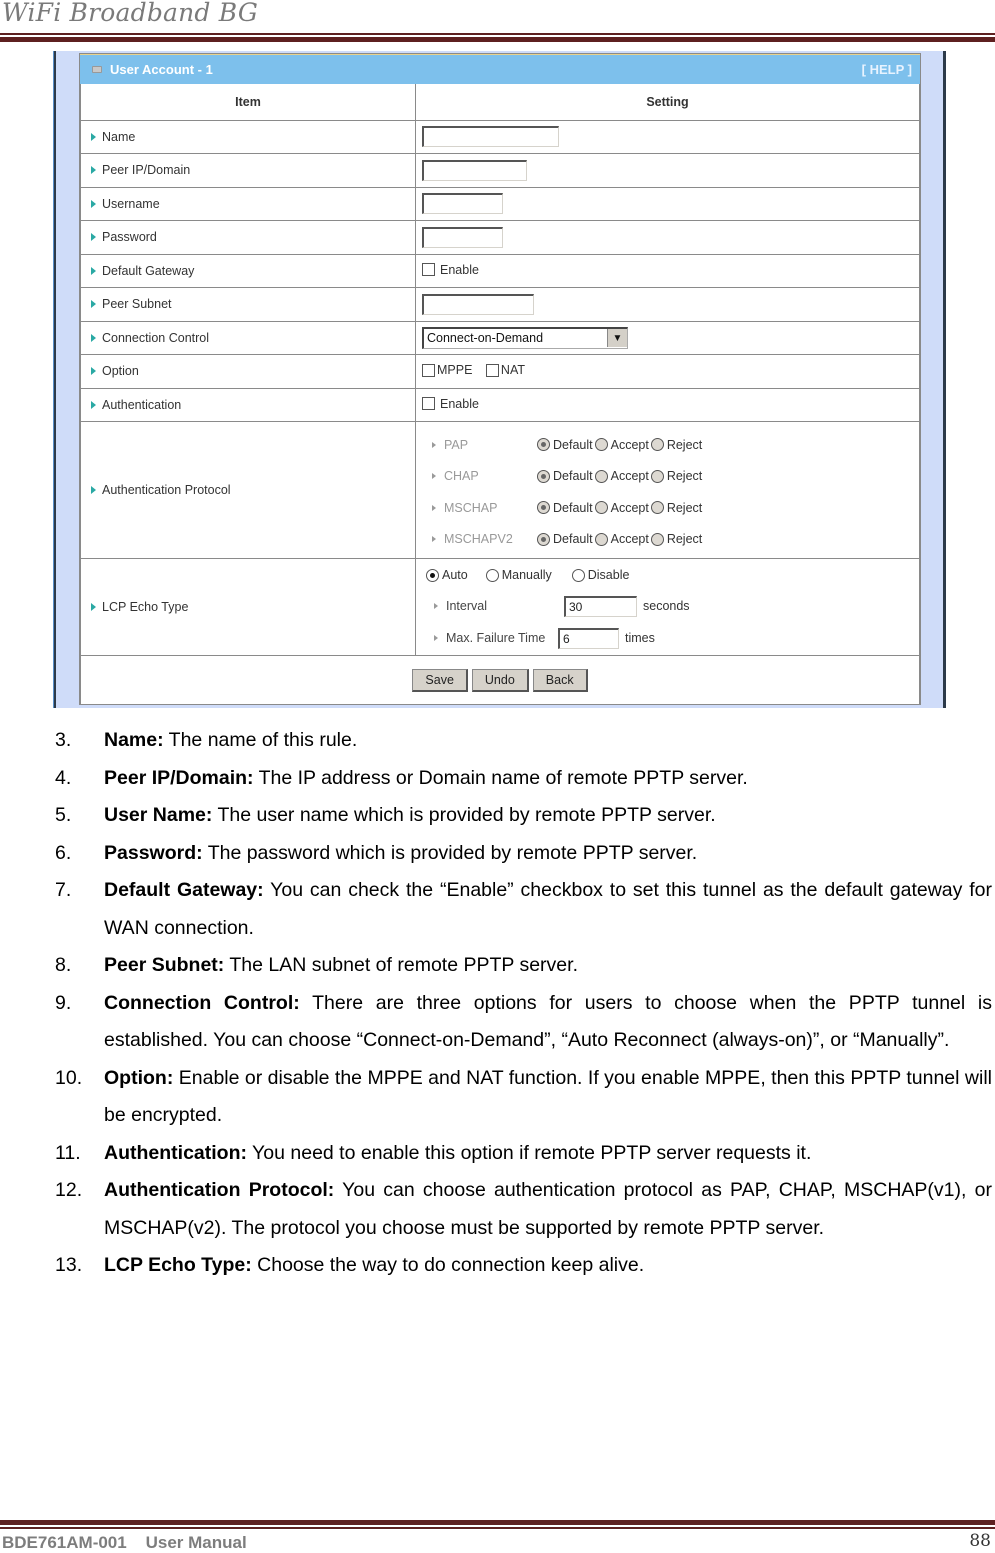  Describe the element at coordinates (601, 445) in the screenshot. I see `pap-accept-radio` at that location.